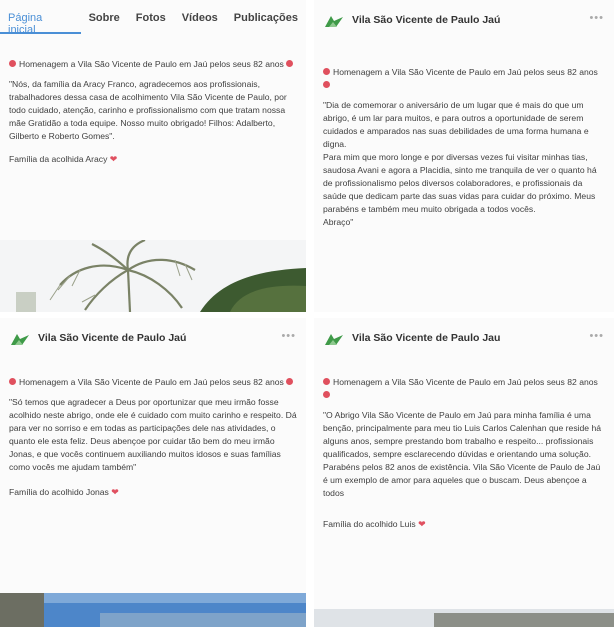 This screenshot has width=614, height=627. I want to click on post-signature: Família do acolhido Luis, so click(369, 524).